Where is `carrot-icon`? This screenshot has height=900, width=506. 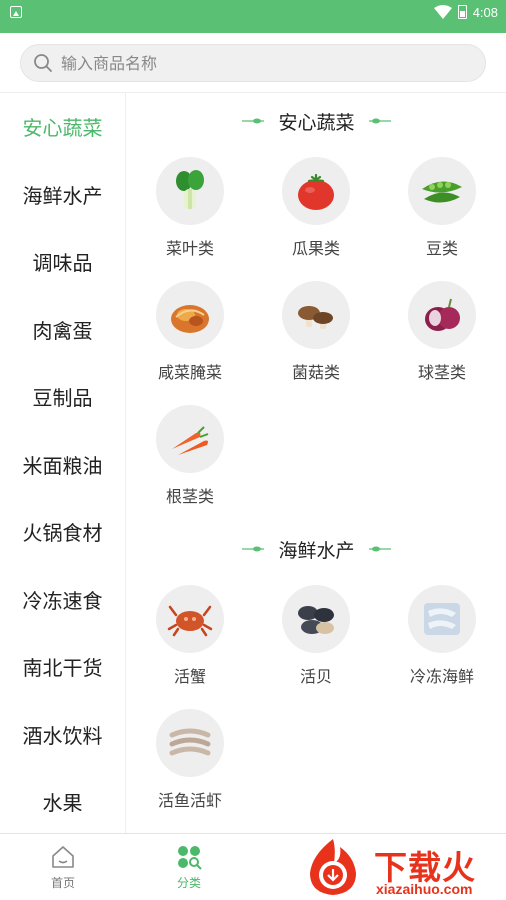 carrot-icon is located at coordinates (190, 440).